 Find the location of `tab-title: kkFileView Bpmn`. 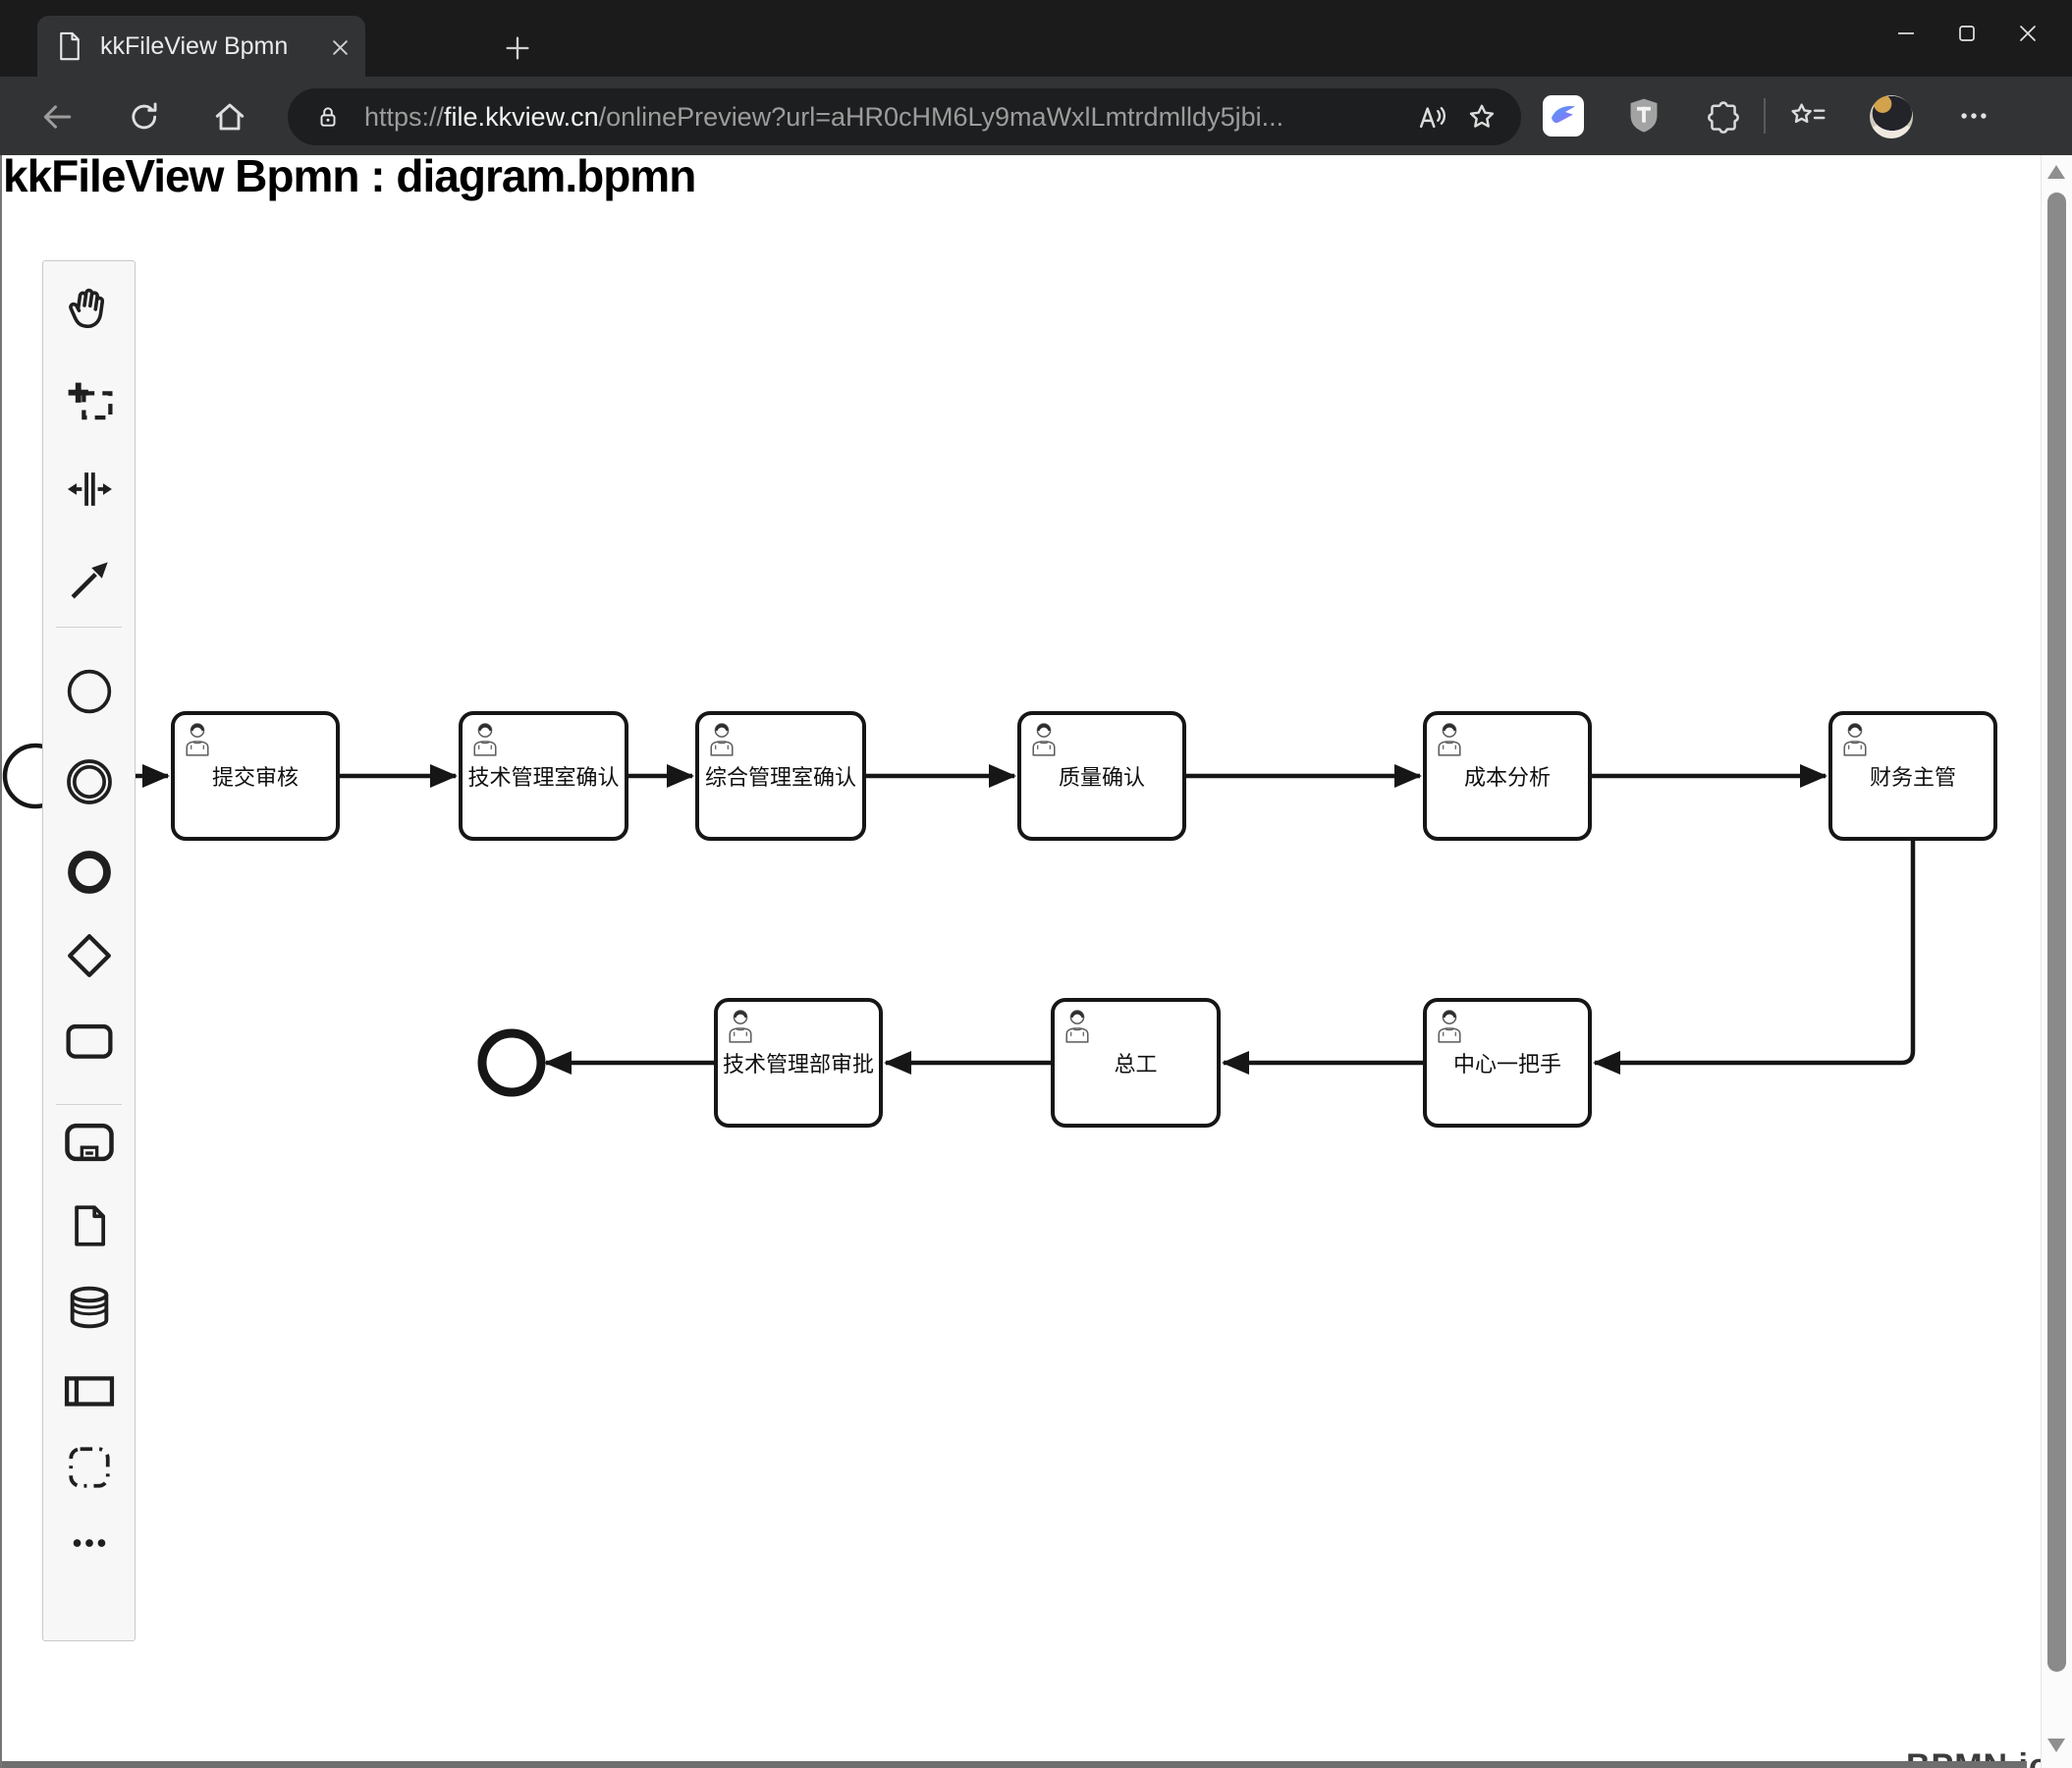

tab-title: kkFileView Bpmn is located at coordinates (194, 45).